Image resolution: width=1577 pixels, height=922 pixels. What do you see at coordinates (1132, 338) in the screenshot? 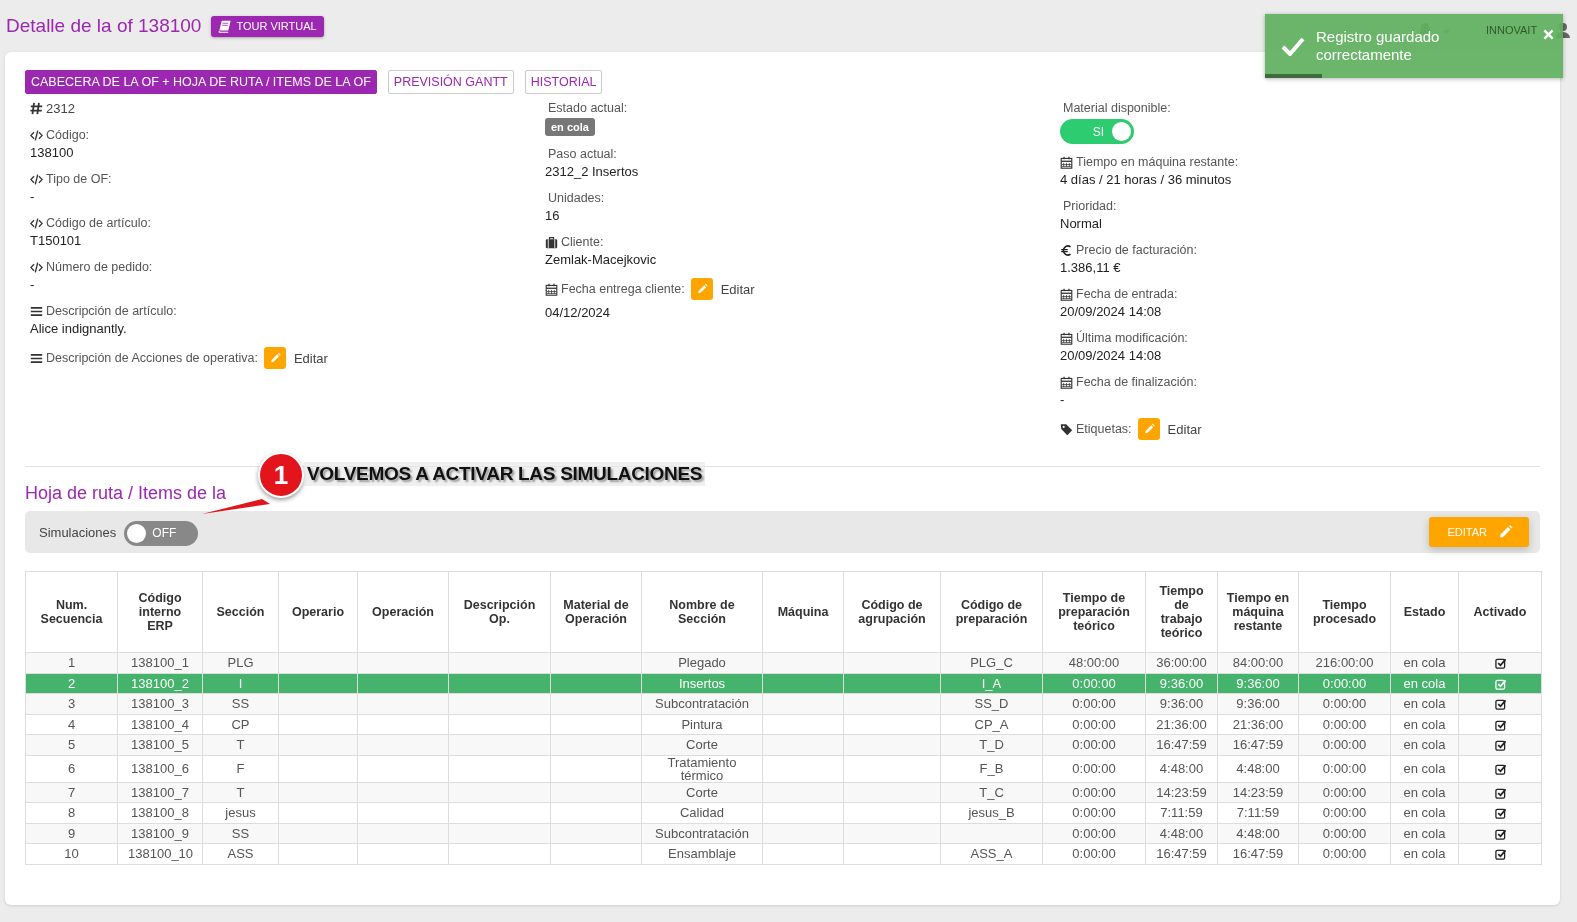
I see `field-label: Última modificación:` at bounding box center [1132, 338].